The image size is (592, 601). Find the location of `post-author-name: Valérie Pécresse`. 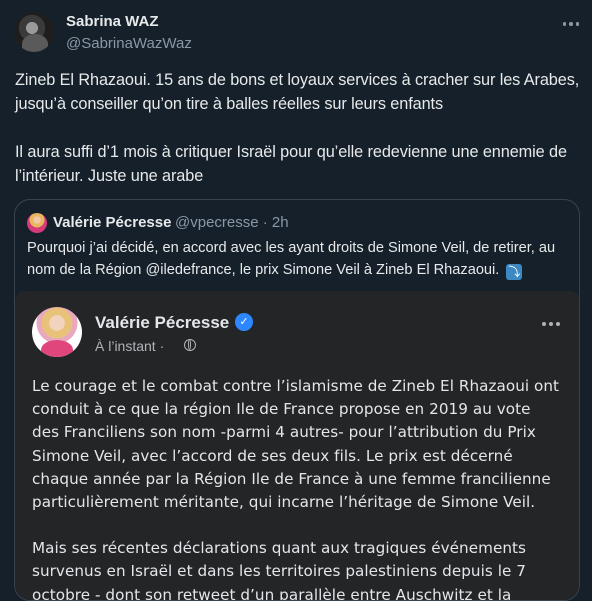

post-author-name: Valérie Pécresse is located at coordinates (162, 322).